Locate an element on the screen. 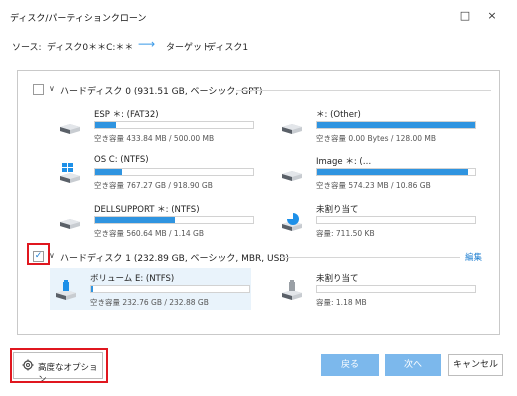  title-bar: ディスク/パーティションクローン □ × is located at coordinates (258, 16).